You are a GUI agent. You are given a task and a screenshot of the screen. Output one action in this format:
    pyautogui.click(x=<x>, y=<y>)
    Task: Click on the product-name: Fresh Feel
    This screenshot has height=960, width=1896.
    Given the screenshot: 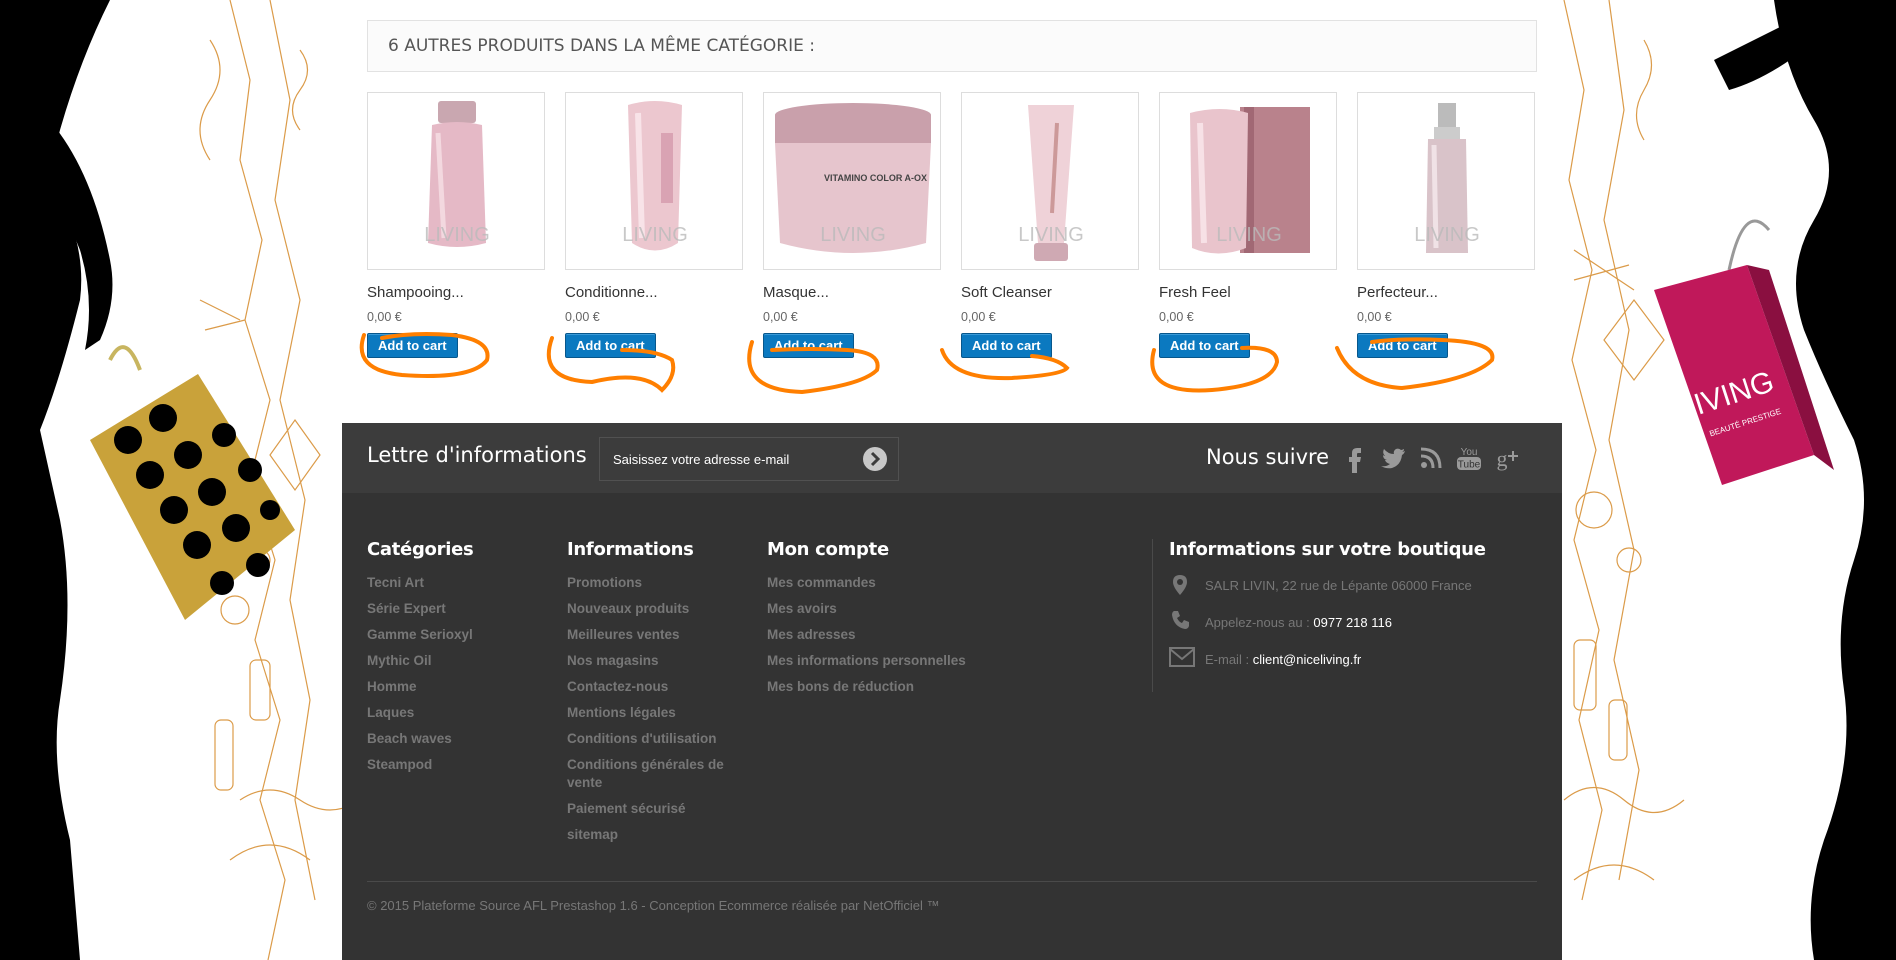 What is the action you would take?
    pyautogui.click(x=1248, y=292)
    